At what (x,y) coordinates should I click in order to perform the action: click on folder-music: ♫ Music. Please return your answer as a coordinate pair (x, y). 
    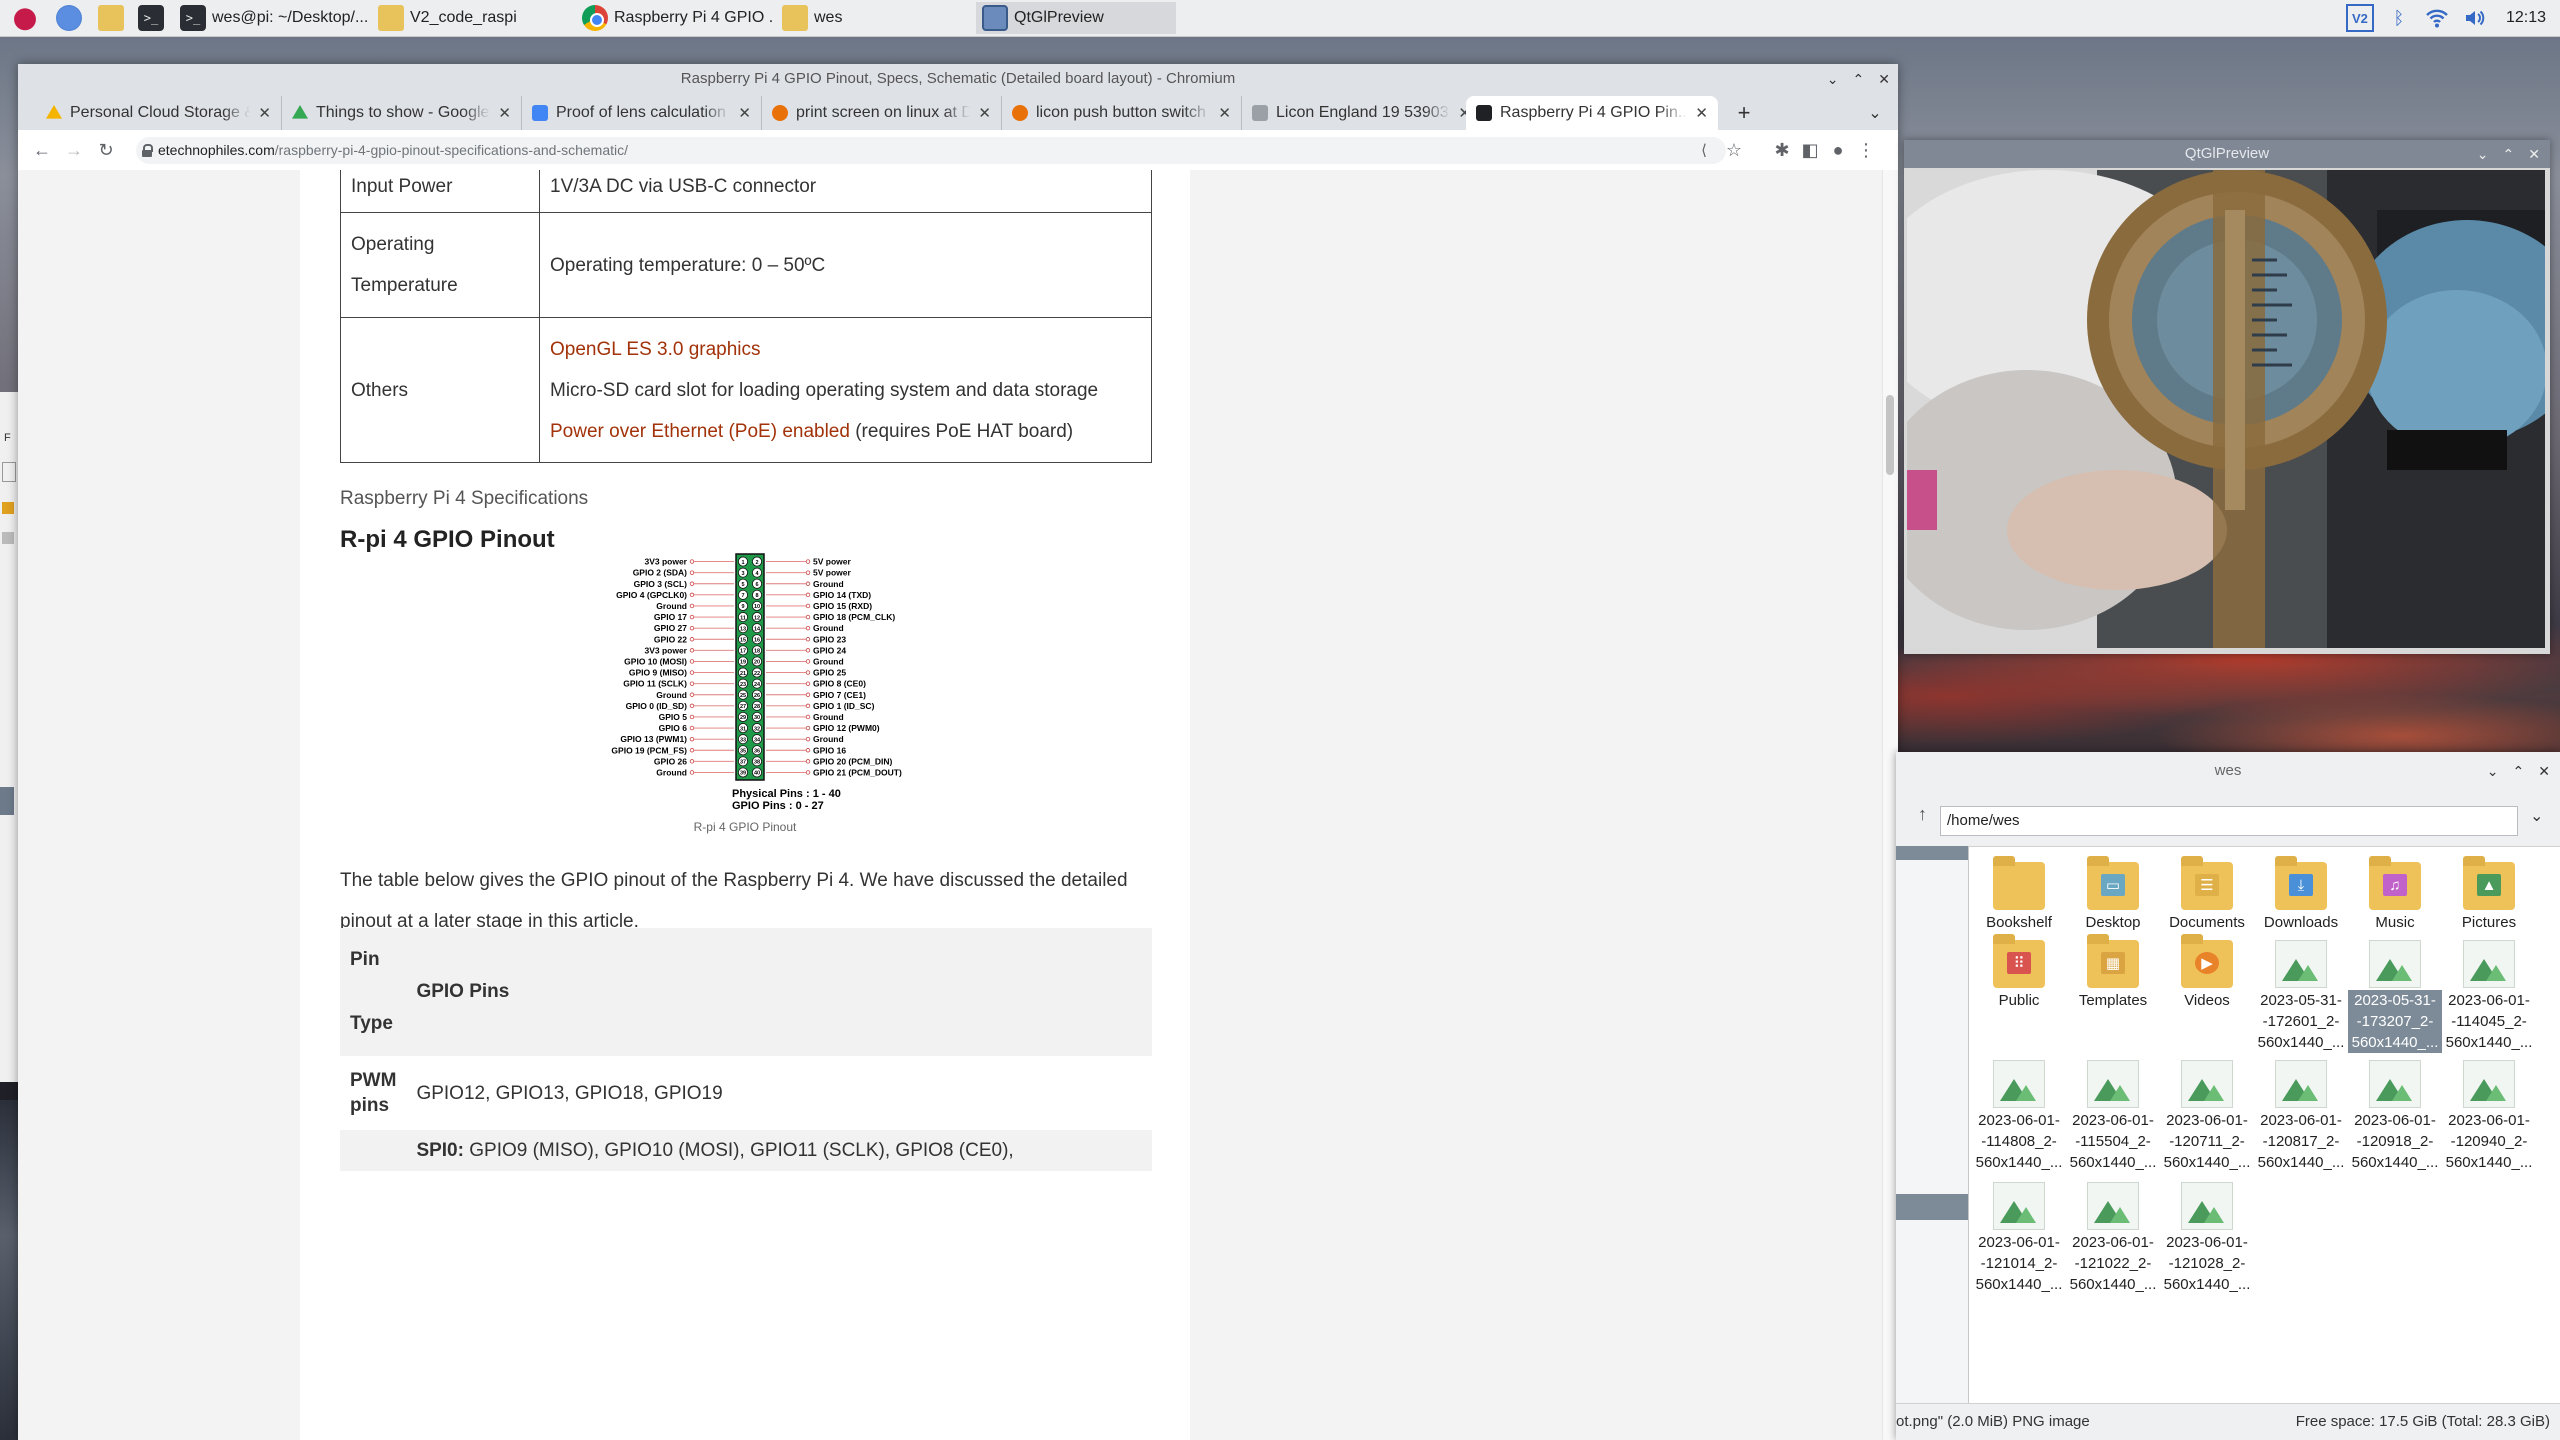
    Looking at the image, I should click on (2395, 894).